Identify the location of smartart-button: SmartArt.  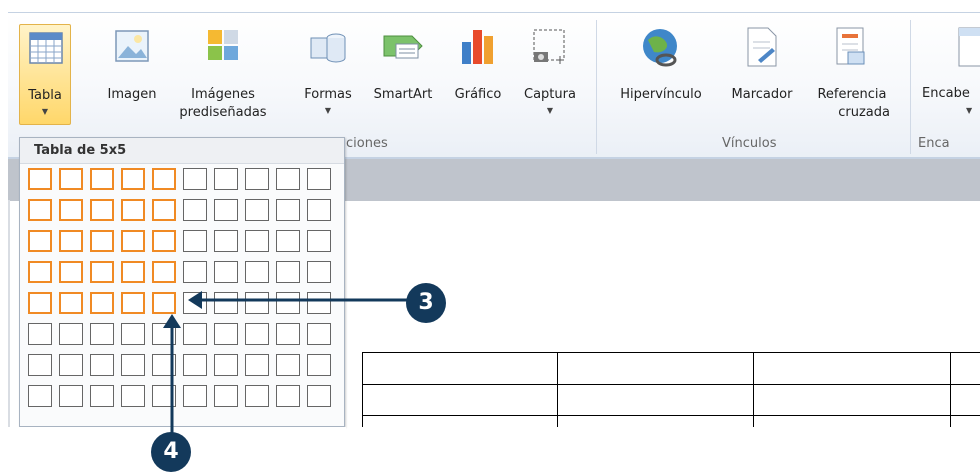
(403, 74).